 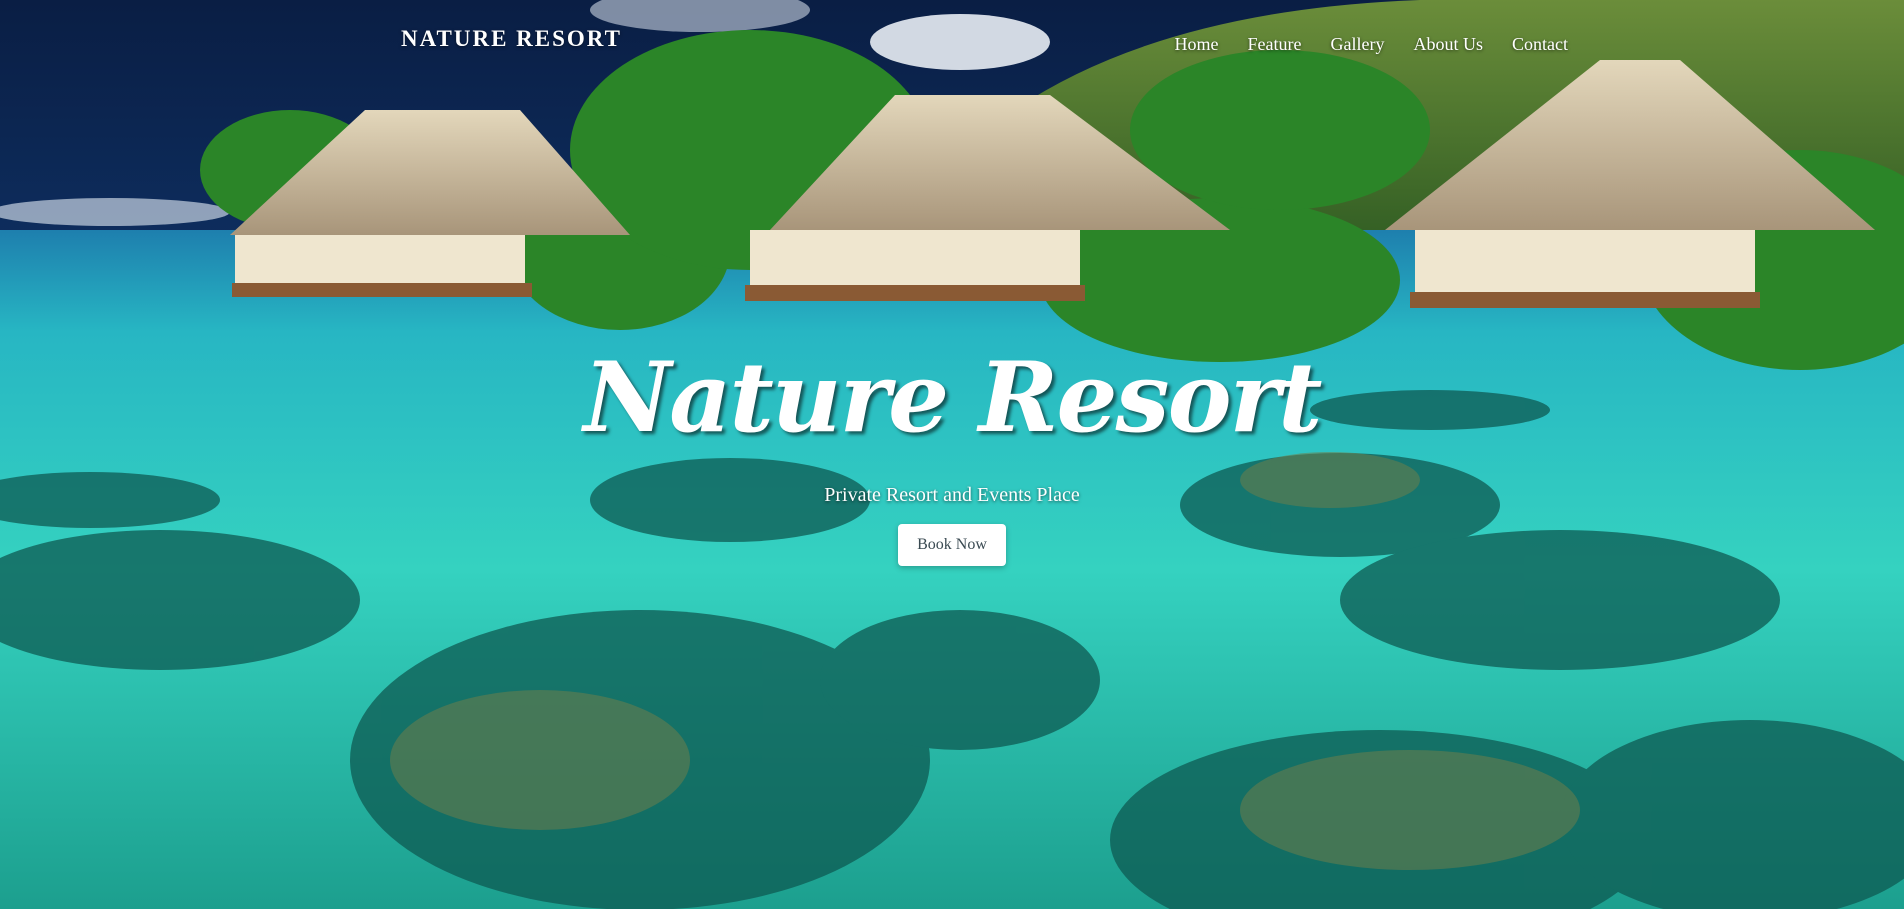 What do you see at coordinates (511, 39) in the screenshot?
I see `brand-logo: NATURE RESORT` at bounding box center [511, 39].